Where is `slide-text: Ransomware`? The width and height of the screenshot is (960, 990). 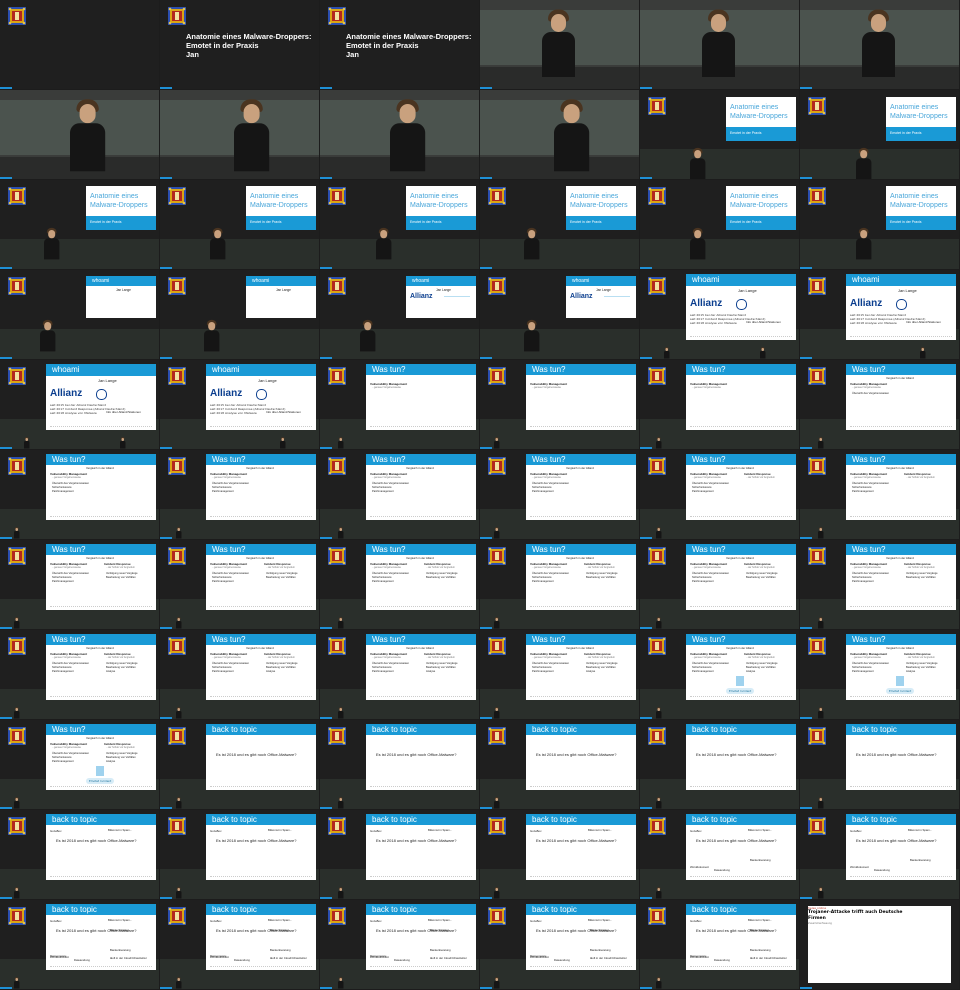 slide-text: Ransomware is located at coordinates (58, 956).